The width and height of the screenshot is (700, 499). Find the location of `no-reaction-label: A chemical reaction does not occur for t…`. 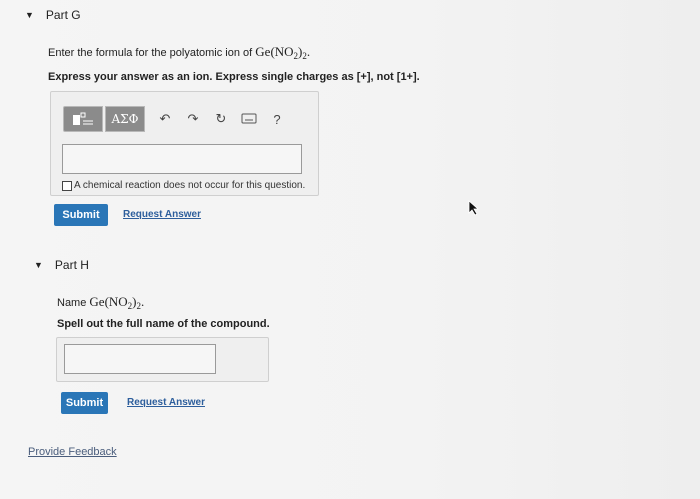

no-reaction-label: A chemical reaction does not occur for t… is located at coordinates (190, 185).